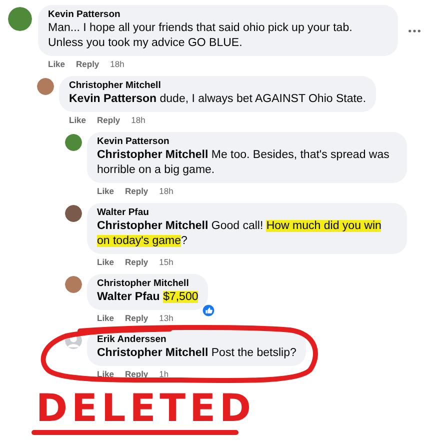 The height and width of the screenshot is (444, 429). Describe the element at coordinates (146, 408) in the screenshot. I see `annotation-text: DELETED` at that location.